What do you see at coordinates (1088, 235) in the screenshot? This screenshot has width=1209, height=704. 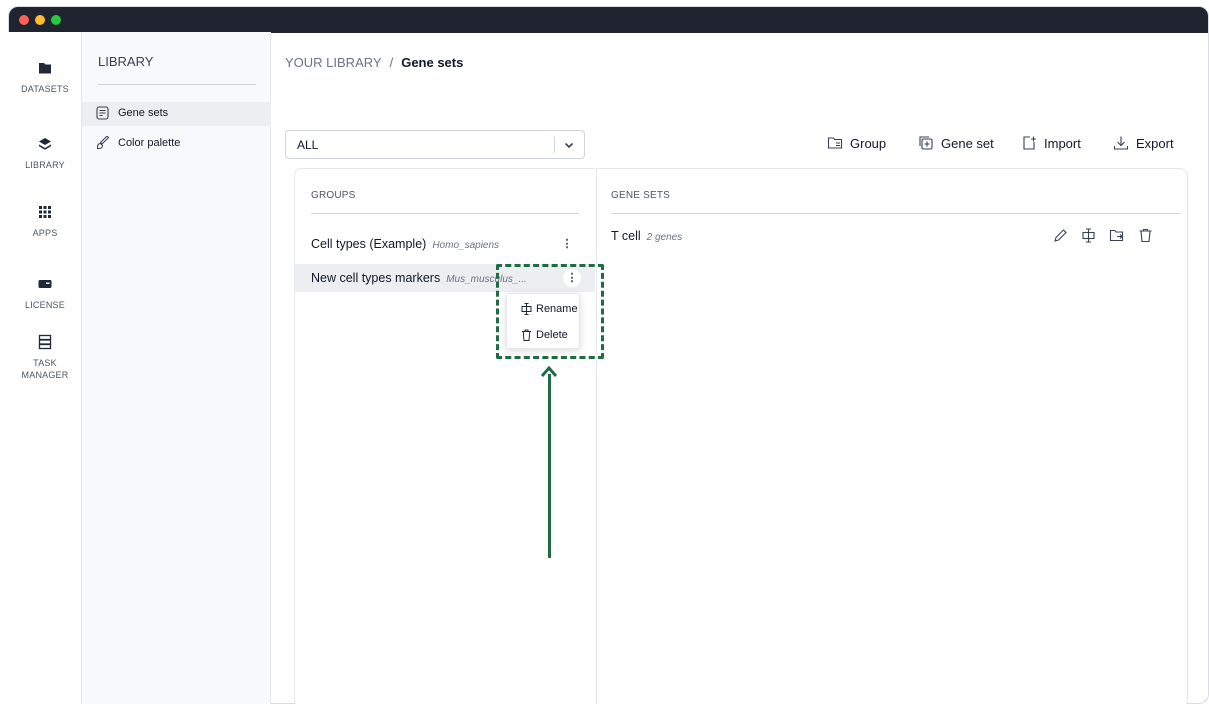 I see `rename-icon` at bounding box center [1088, 235].